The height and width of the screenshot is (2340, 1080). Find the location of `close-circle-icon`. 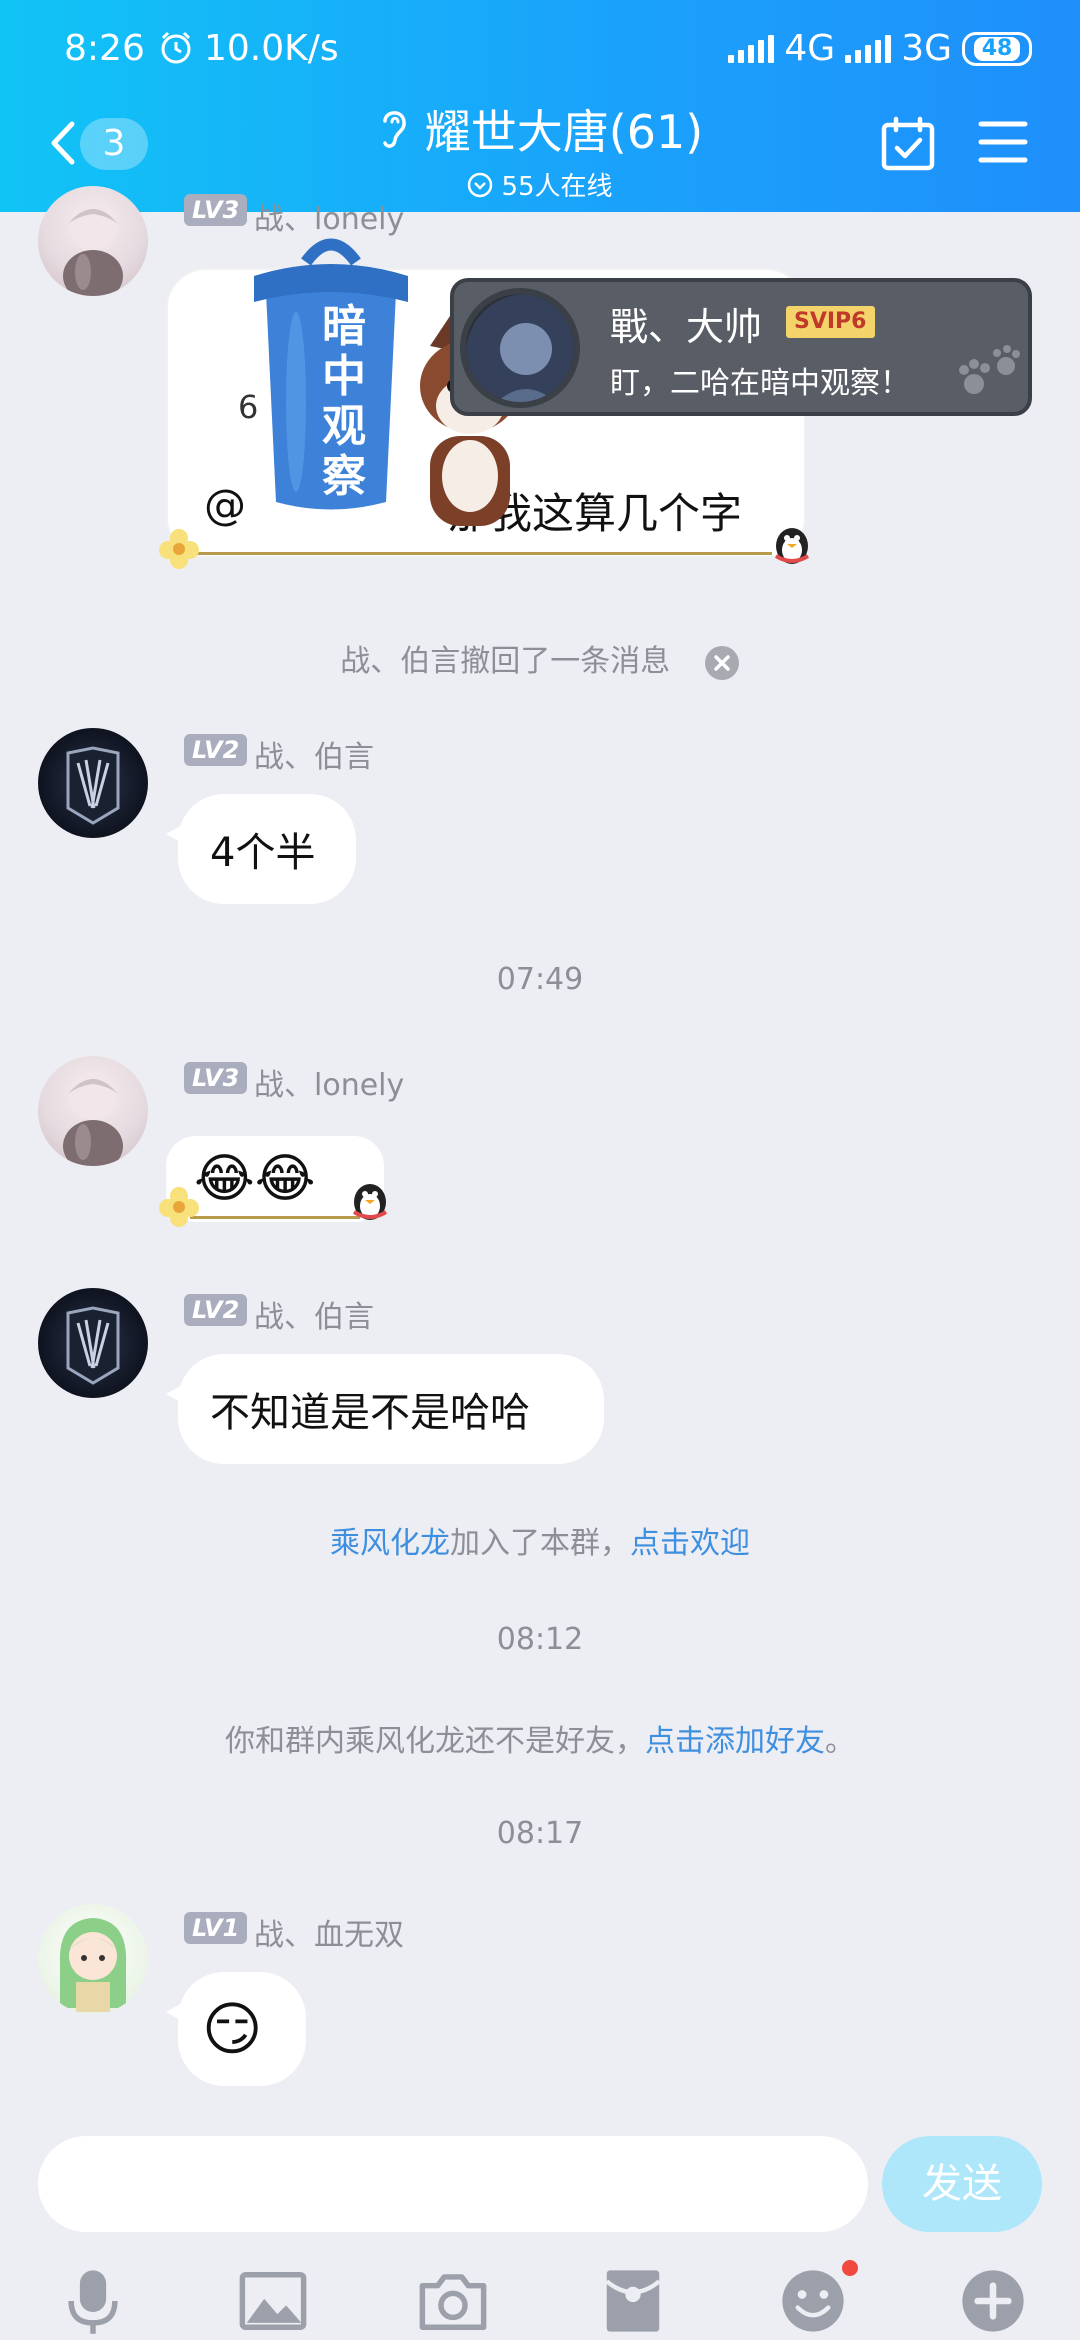

close-circle-icon is located at coordinates (722, 663).